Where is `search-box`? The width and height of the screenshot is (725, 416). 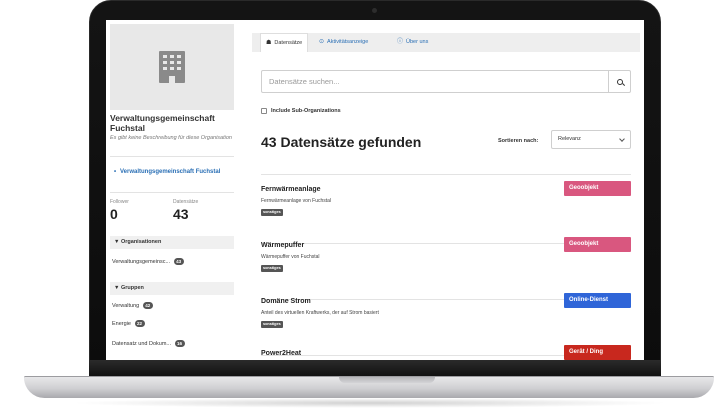 search-box is located at coordinates (446, 81).